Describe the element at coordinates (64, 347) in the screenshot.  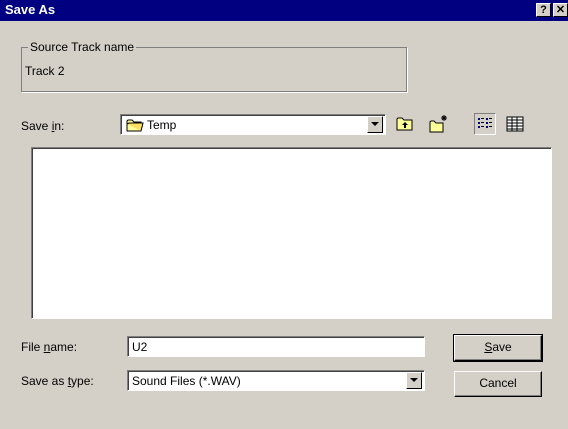
I see `file-name-label-part2: ame:` at that location.